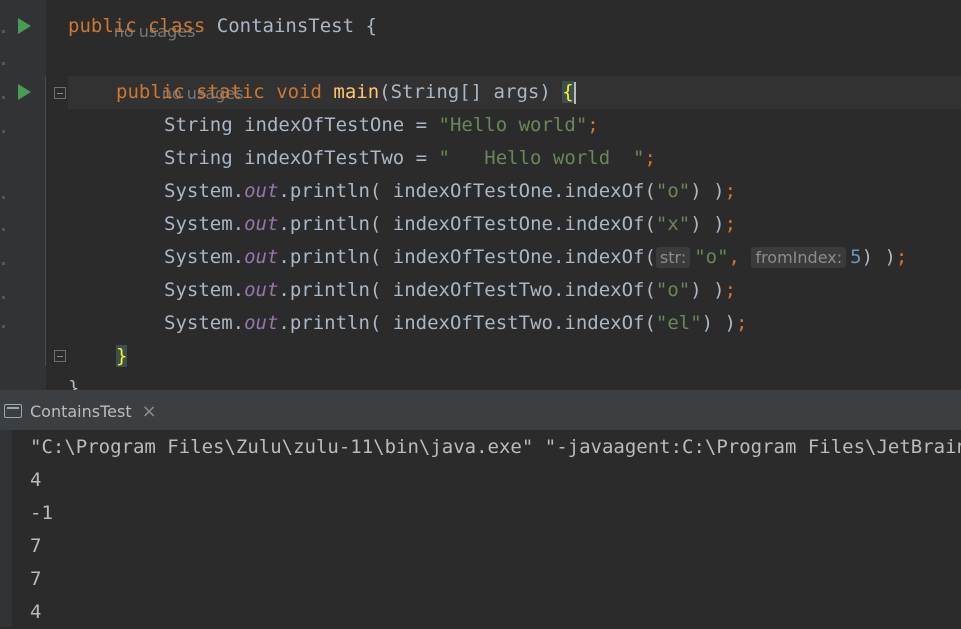 The width and height of the screenshot is (961, 629). I want to click on matched-brace-close: }, so click(122, 356).